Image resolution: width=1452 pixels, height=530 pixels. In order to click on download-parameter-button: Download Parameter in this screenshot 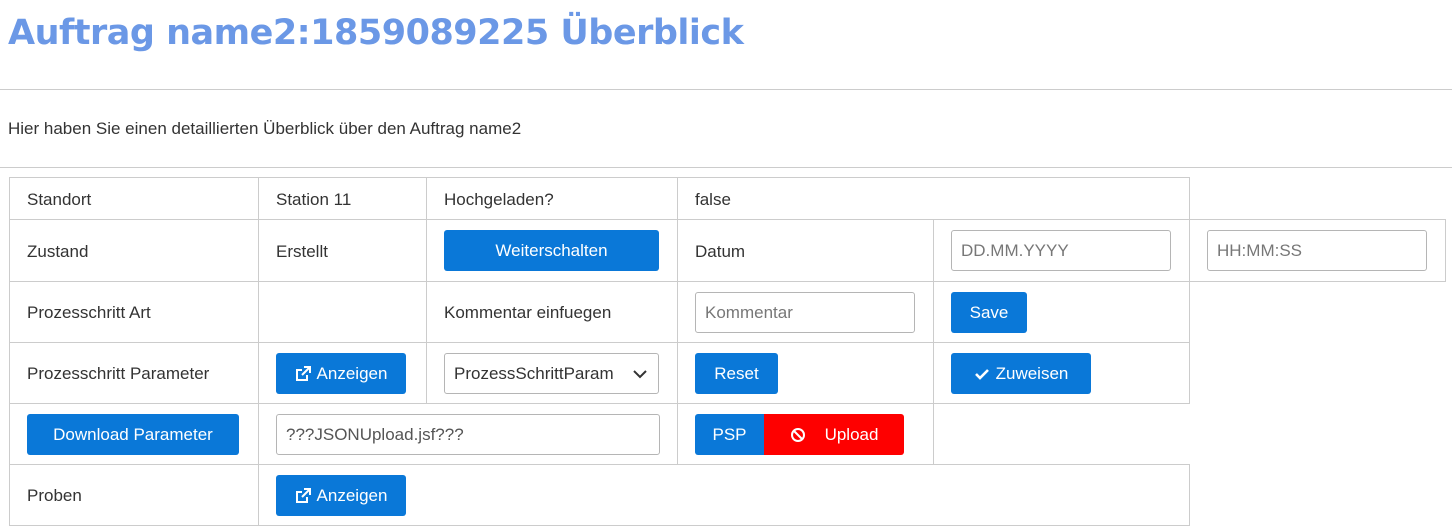, I will do `click(133, 434)`.